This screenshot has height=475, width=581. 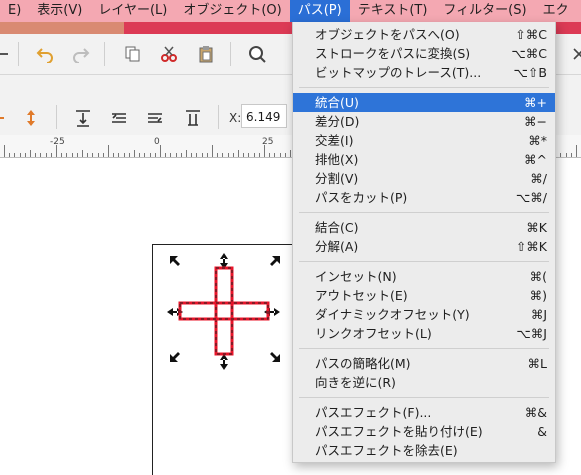 What do you see at coordinates (424, 382) in the screenshot?
I see `path-menu-item: 向きを逆に(R)` at bounding box center [424, 382].